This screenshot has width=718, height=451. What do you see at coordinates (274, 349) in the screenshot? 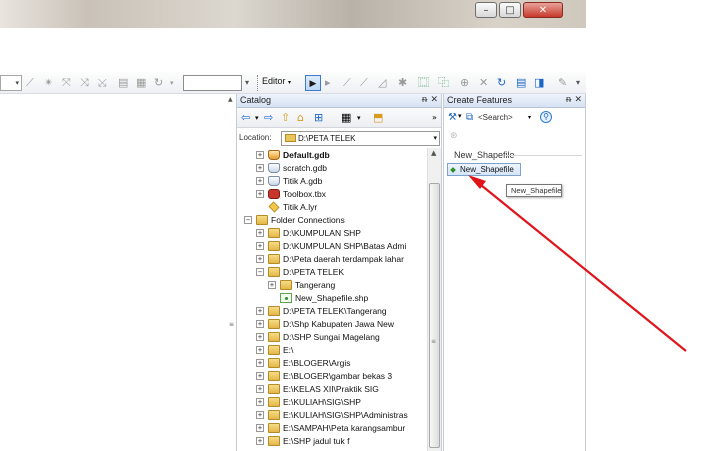
I see `tree-item: + E:\` at bounding box center [274, 349].